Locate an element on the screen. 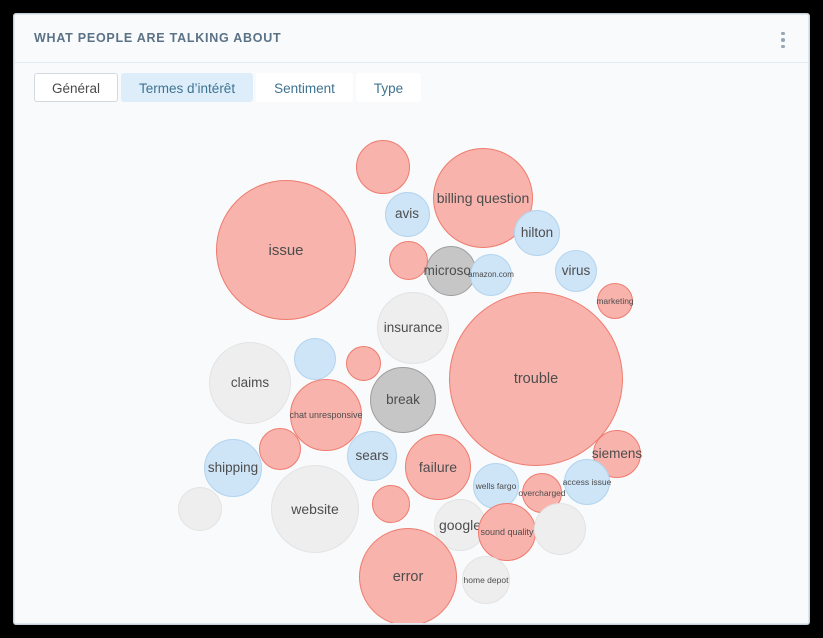 The image size is (823, 638). bubble-amazon-com: amazon.com is located at coordinates (491, 275).